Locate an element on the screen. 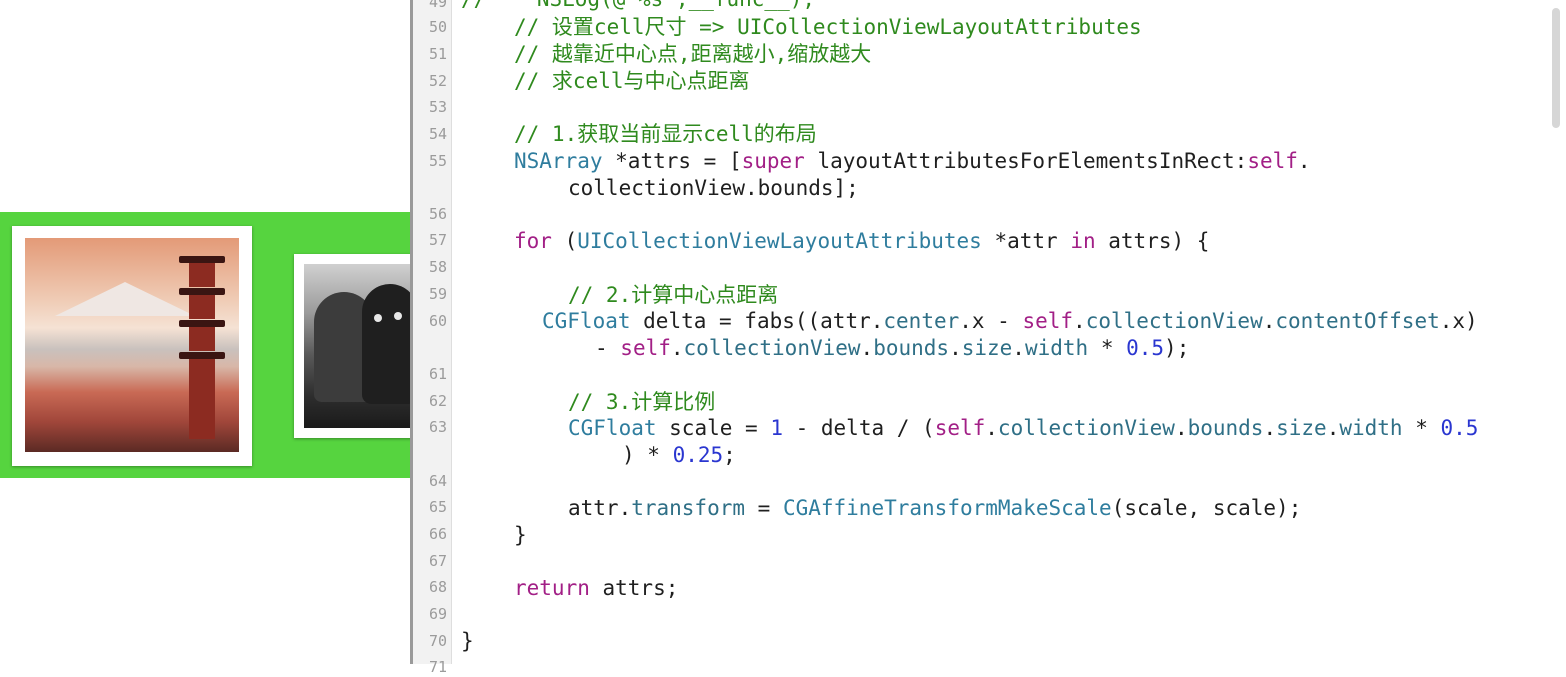 This screenshot has width=1566, height=677. code-token: - delta / ( is located at coordinates (858, 428).